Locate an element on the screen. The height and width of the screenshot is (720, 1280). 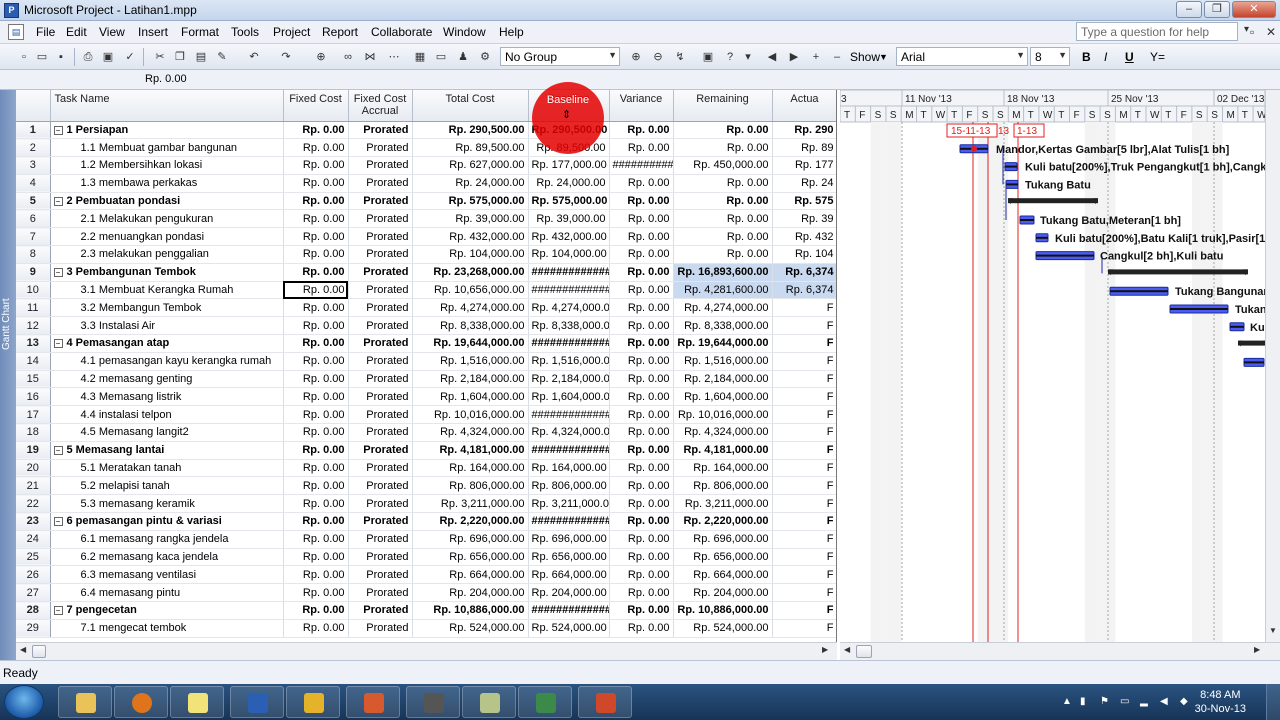
baseline-cell: ############# is located at coordinates (569, 521).